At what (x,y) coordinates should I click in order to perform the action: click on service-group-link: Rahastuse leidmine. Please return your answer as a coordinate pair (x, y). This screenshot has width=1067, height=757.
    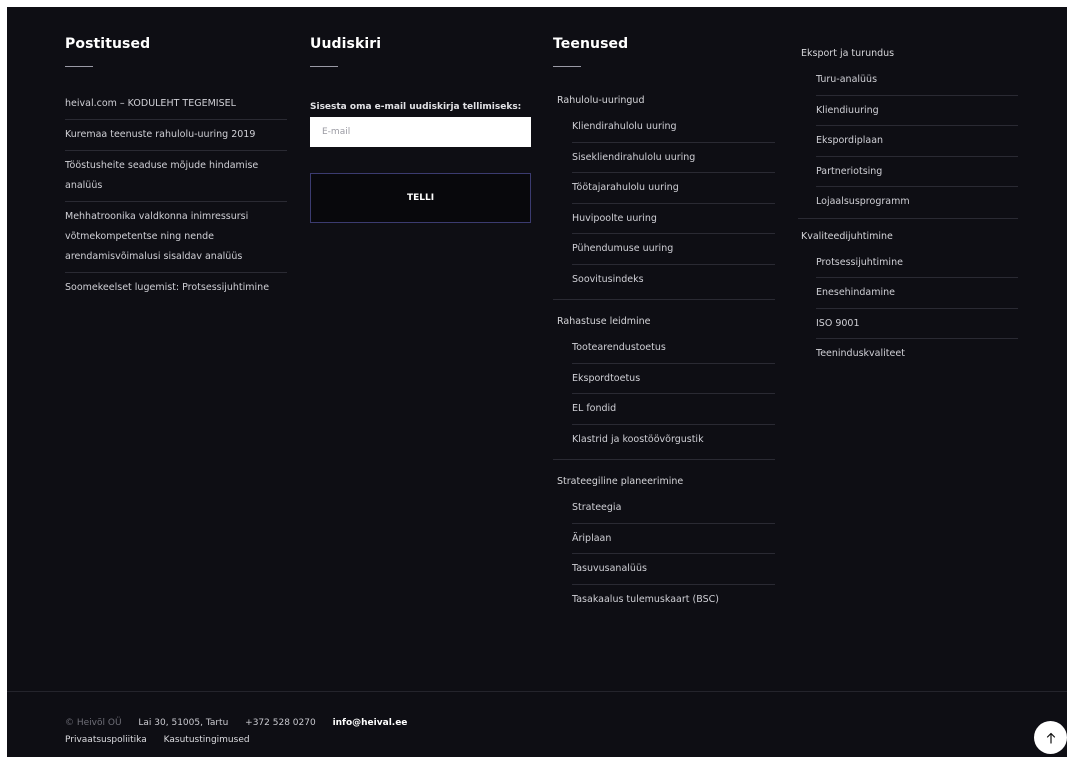
    Looking at the image, I should click on (664, 320).